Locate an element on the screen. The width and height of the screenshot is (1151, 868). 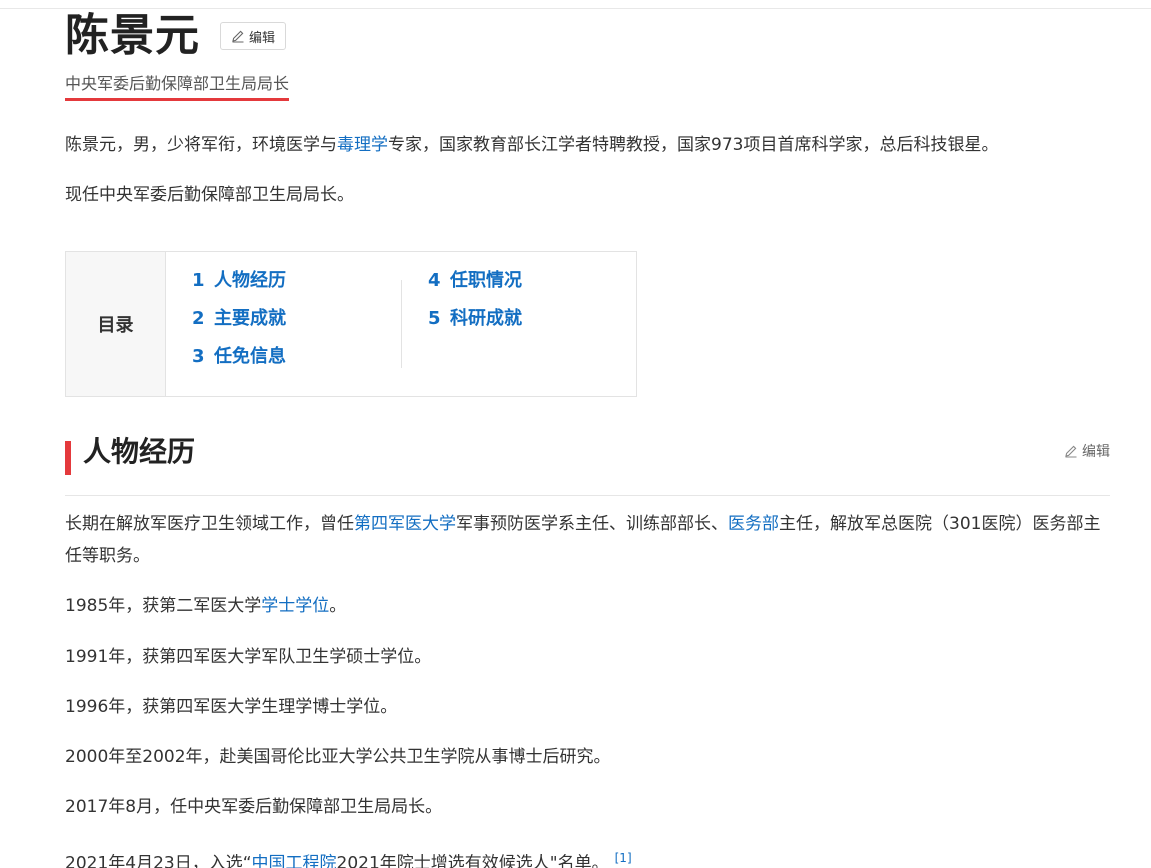
link-chinese-academy-of-engineering: 中国工程院 is located at coordinates (294, 861).